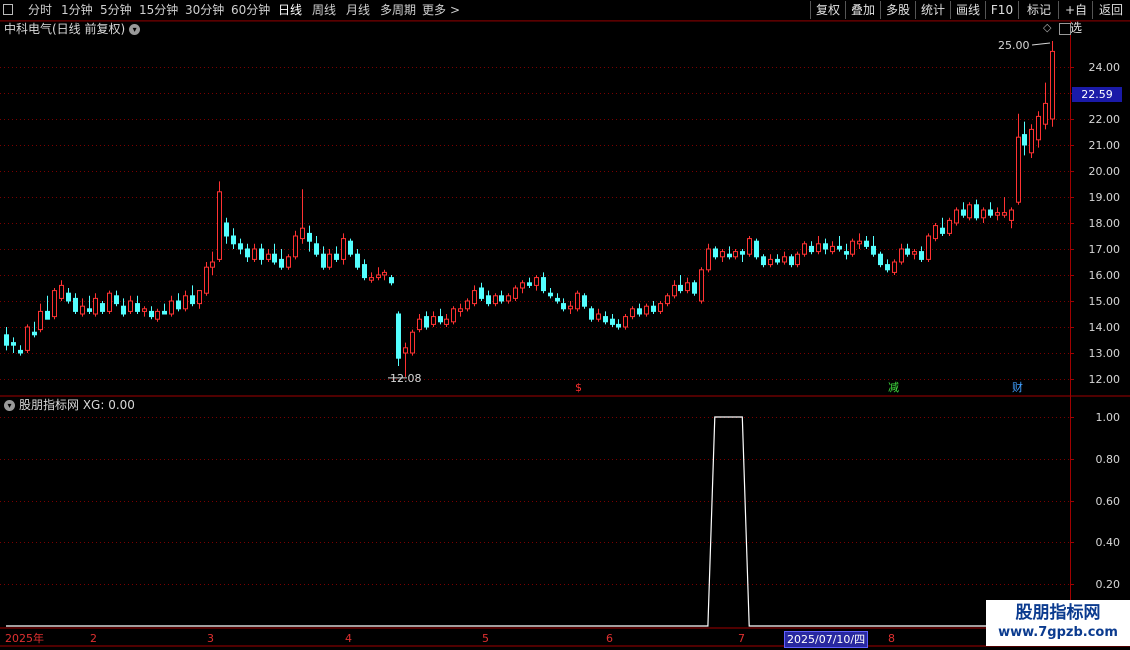 This screenshot has width=1130, height=650. Describe the element at coordinates (1058, 632) in the screenshot. I see `watermark-url: www.7gpzb.com` at that location.